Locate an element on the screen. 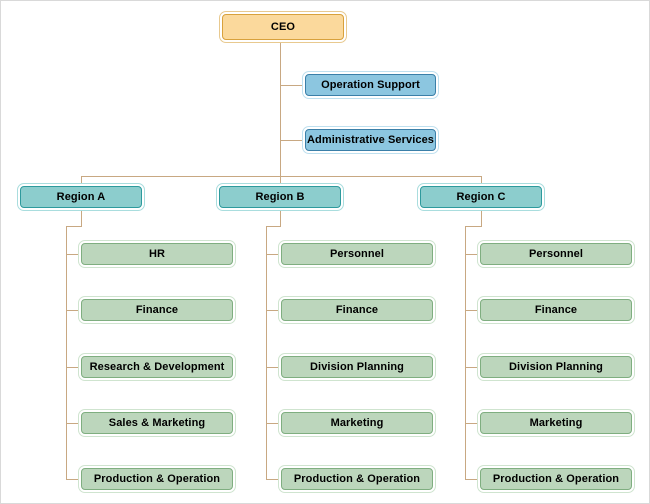  node-region-b-dept-4-label: Marketing is located at coordinates (357, 423).